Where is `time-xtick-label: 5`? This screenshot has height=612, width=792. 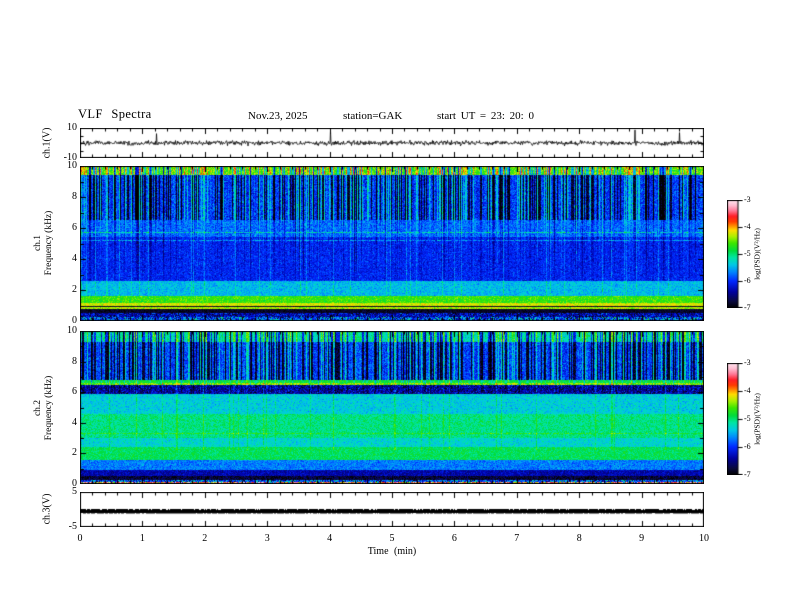
time-xtick-label: 5 is located at coordinates (392, 538).